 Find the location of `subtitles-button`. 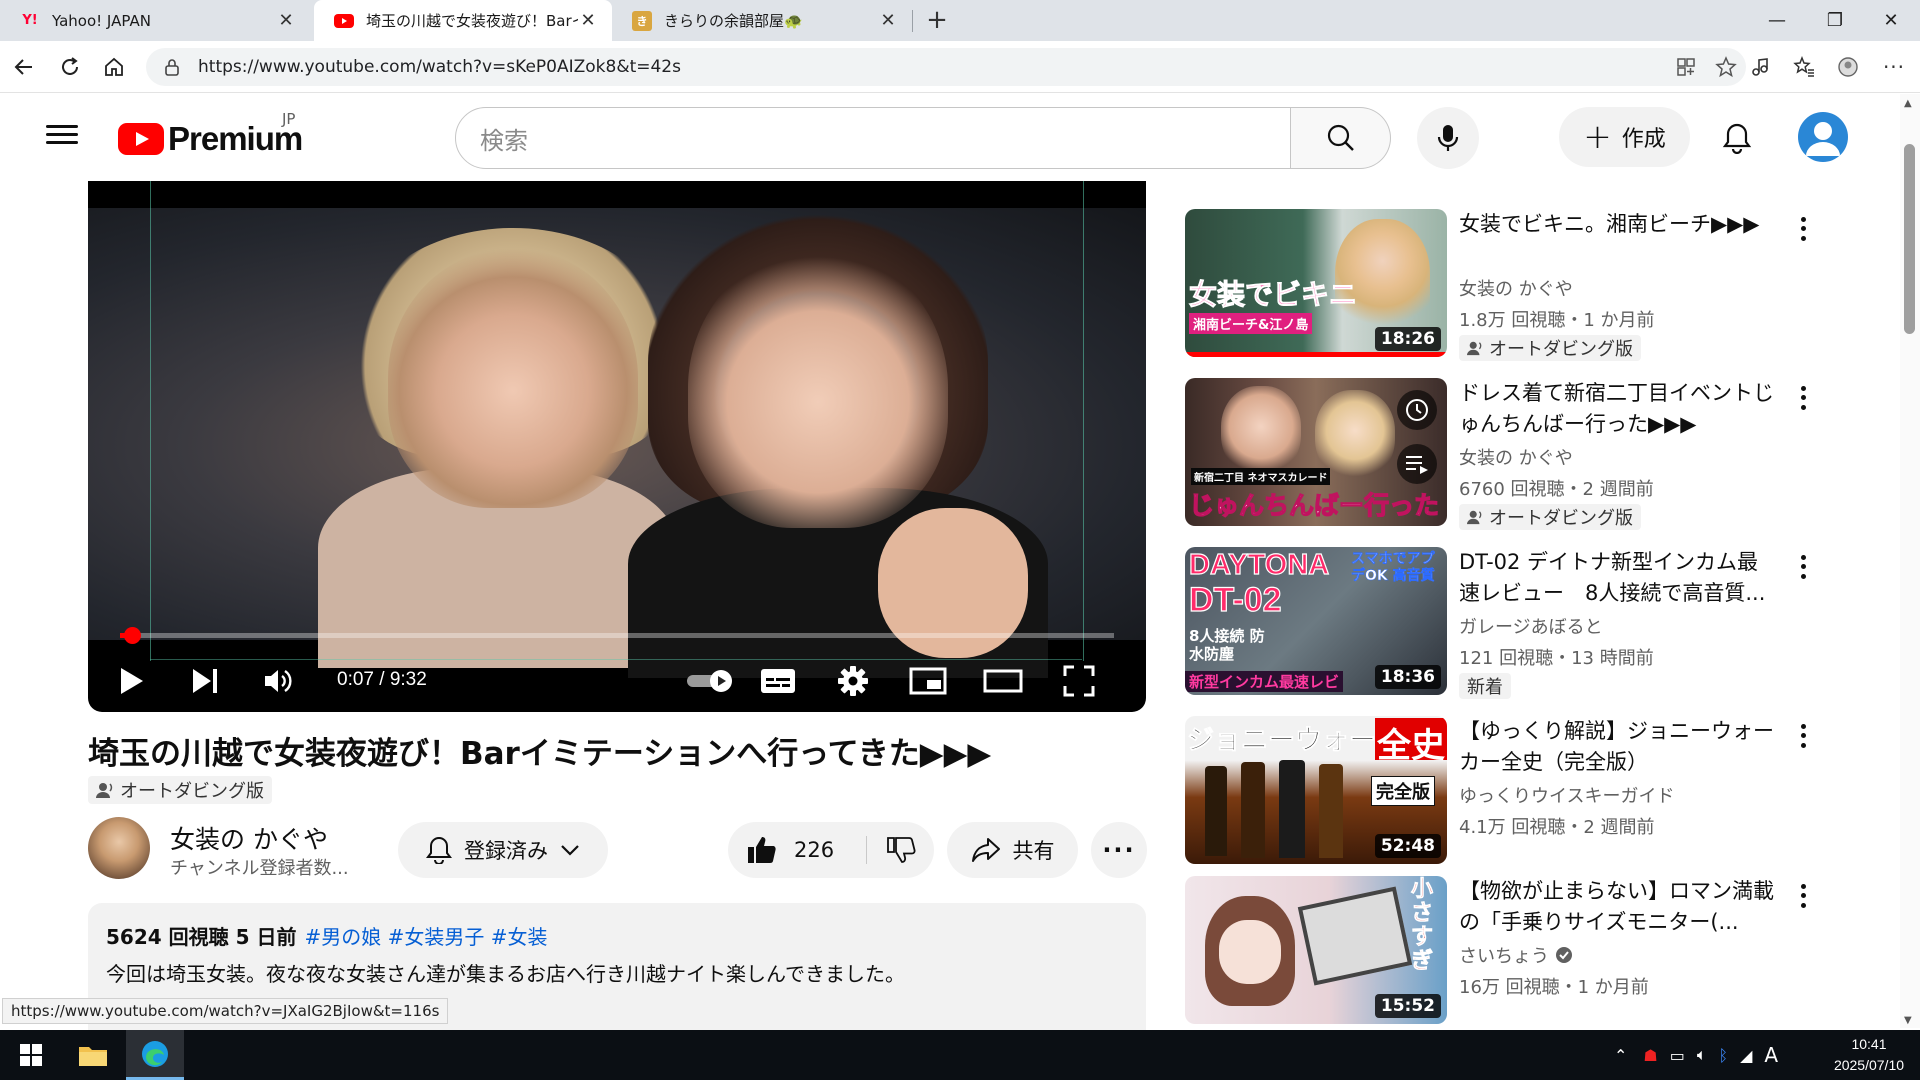

subtitles-button is located at coordinates (778, 681).